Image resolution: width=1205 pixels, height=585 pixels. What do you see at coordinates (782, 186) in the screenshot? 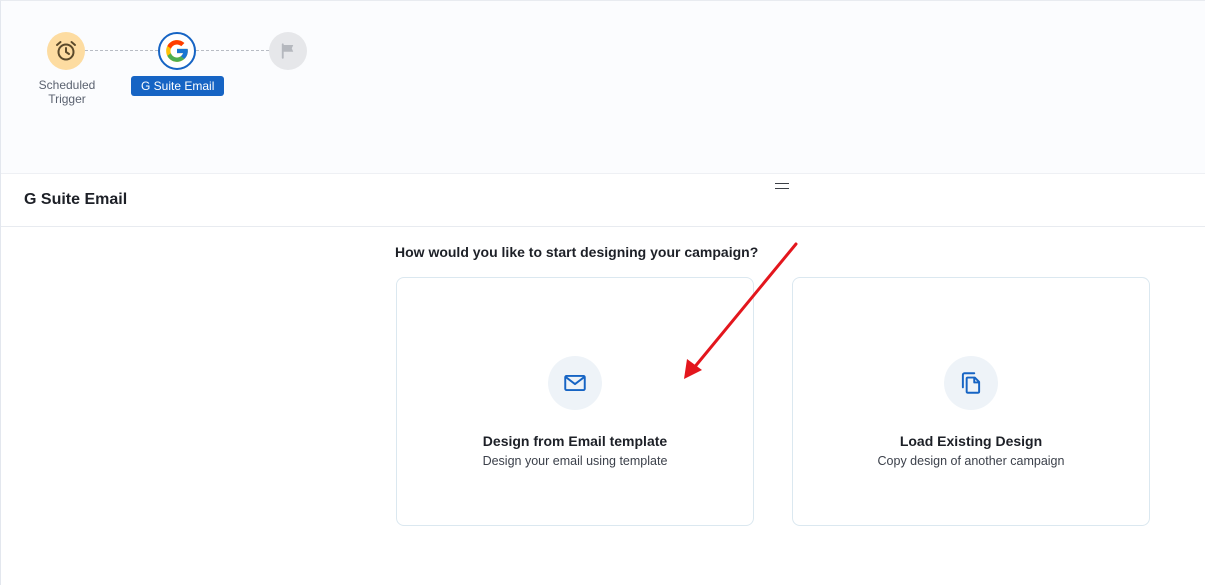
I see `resize-handle` at bounding box center [782, 186].